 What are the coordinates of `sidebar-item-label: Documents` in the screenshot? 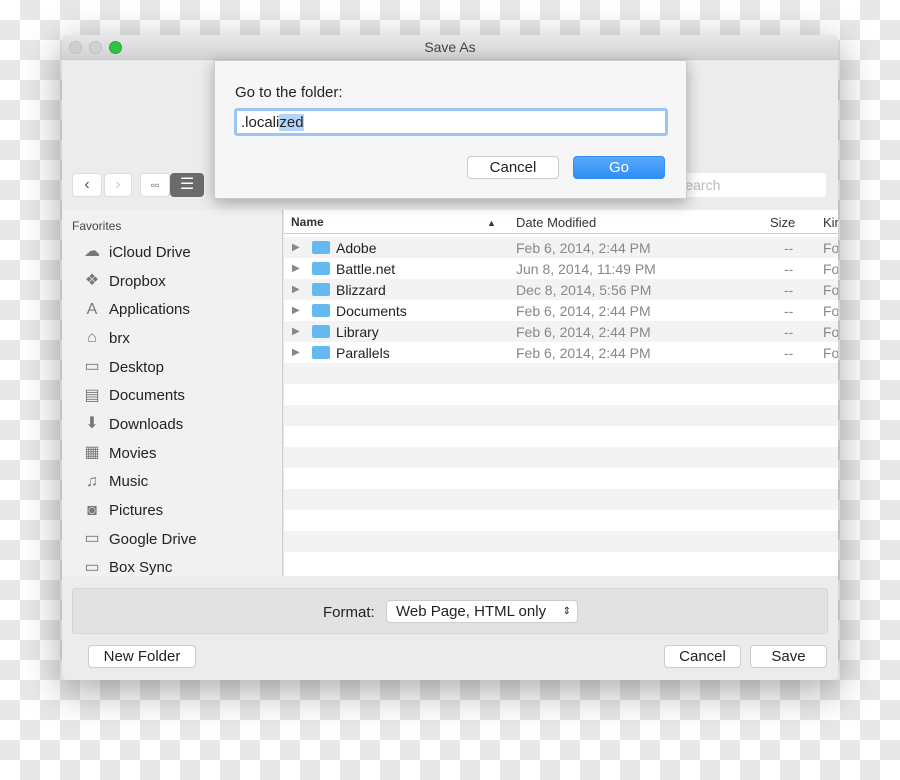 It's located at (147, 396).